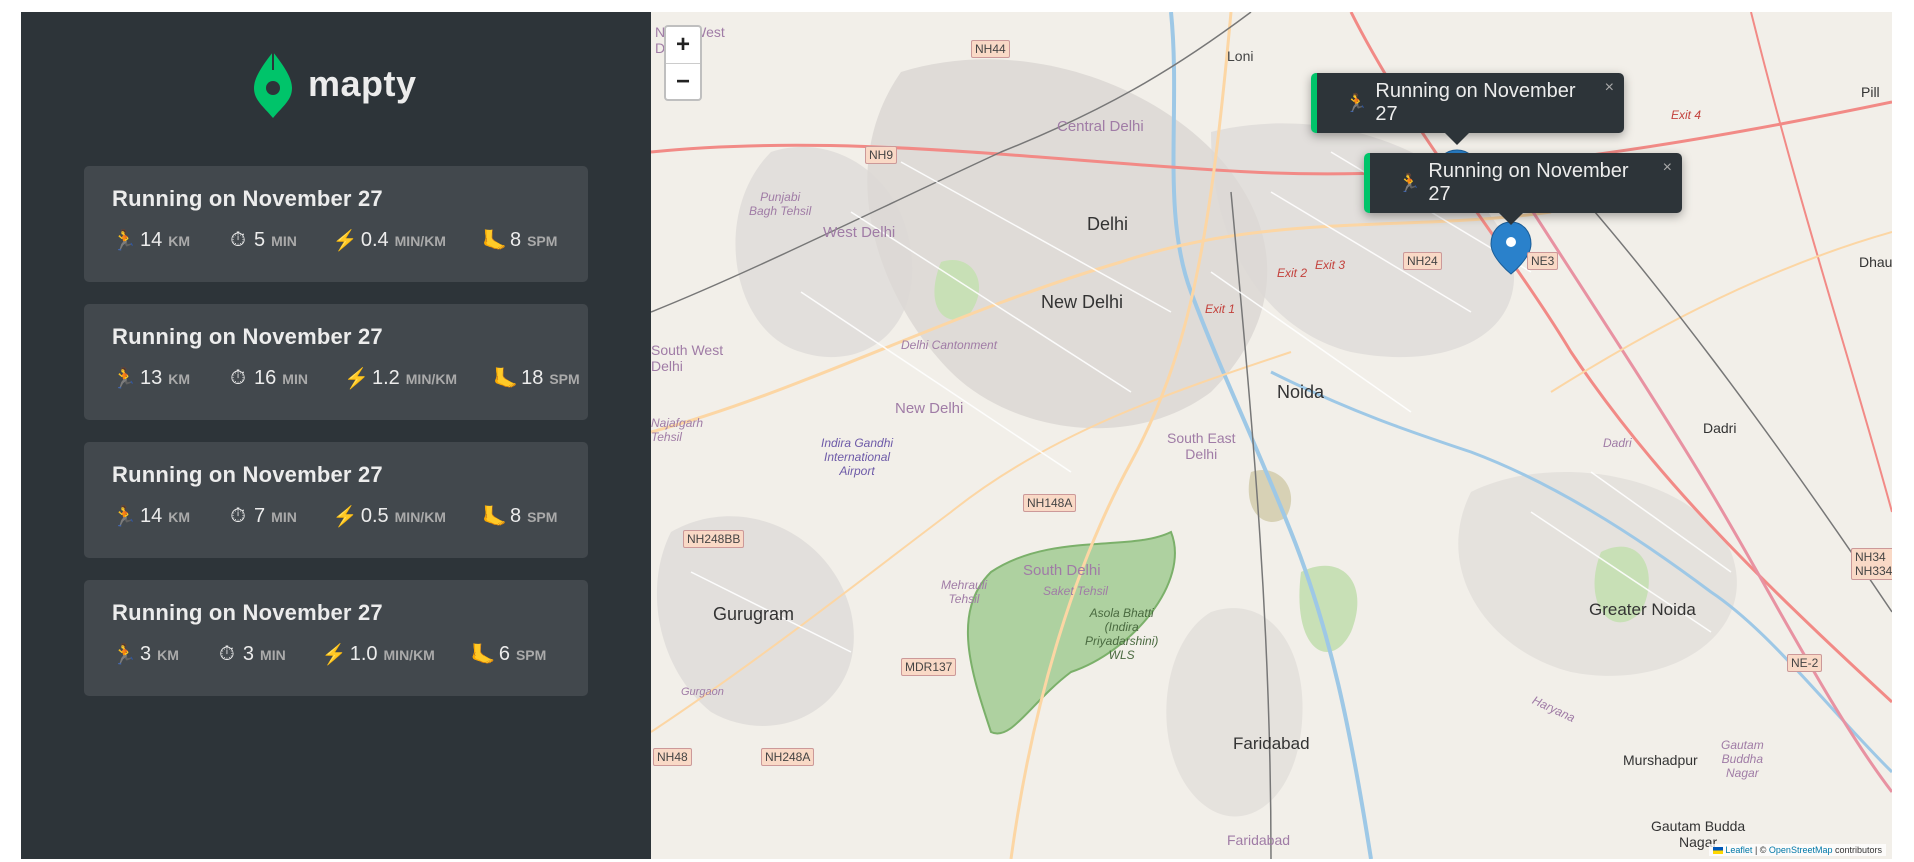  Describe the element at coordinates (1422, 261) in the screenshot. I see `road-shield-nh24: NH24` at that location.